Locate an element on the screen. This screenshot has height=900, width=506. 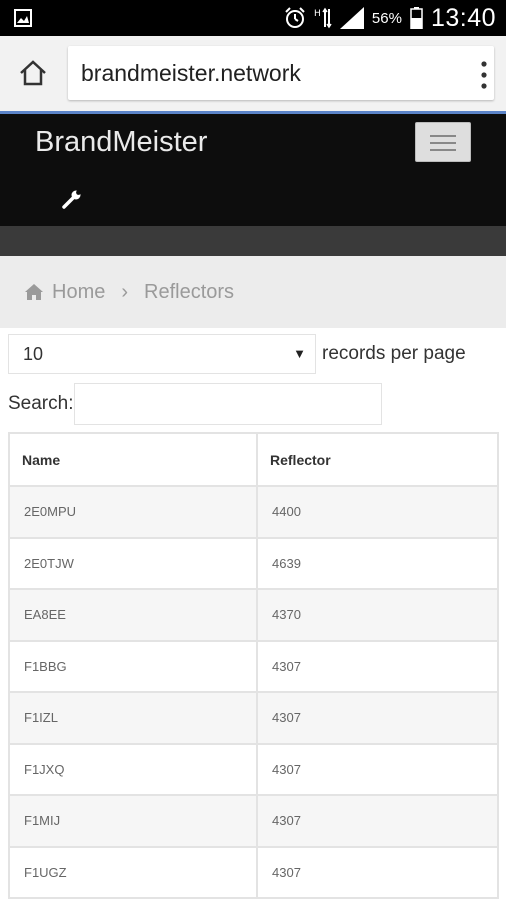
browser-toolbar: brandmeister.network is located at coordinates (253, 75).